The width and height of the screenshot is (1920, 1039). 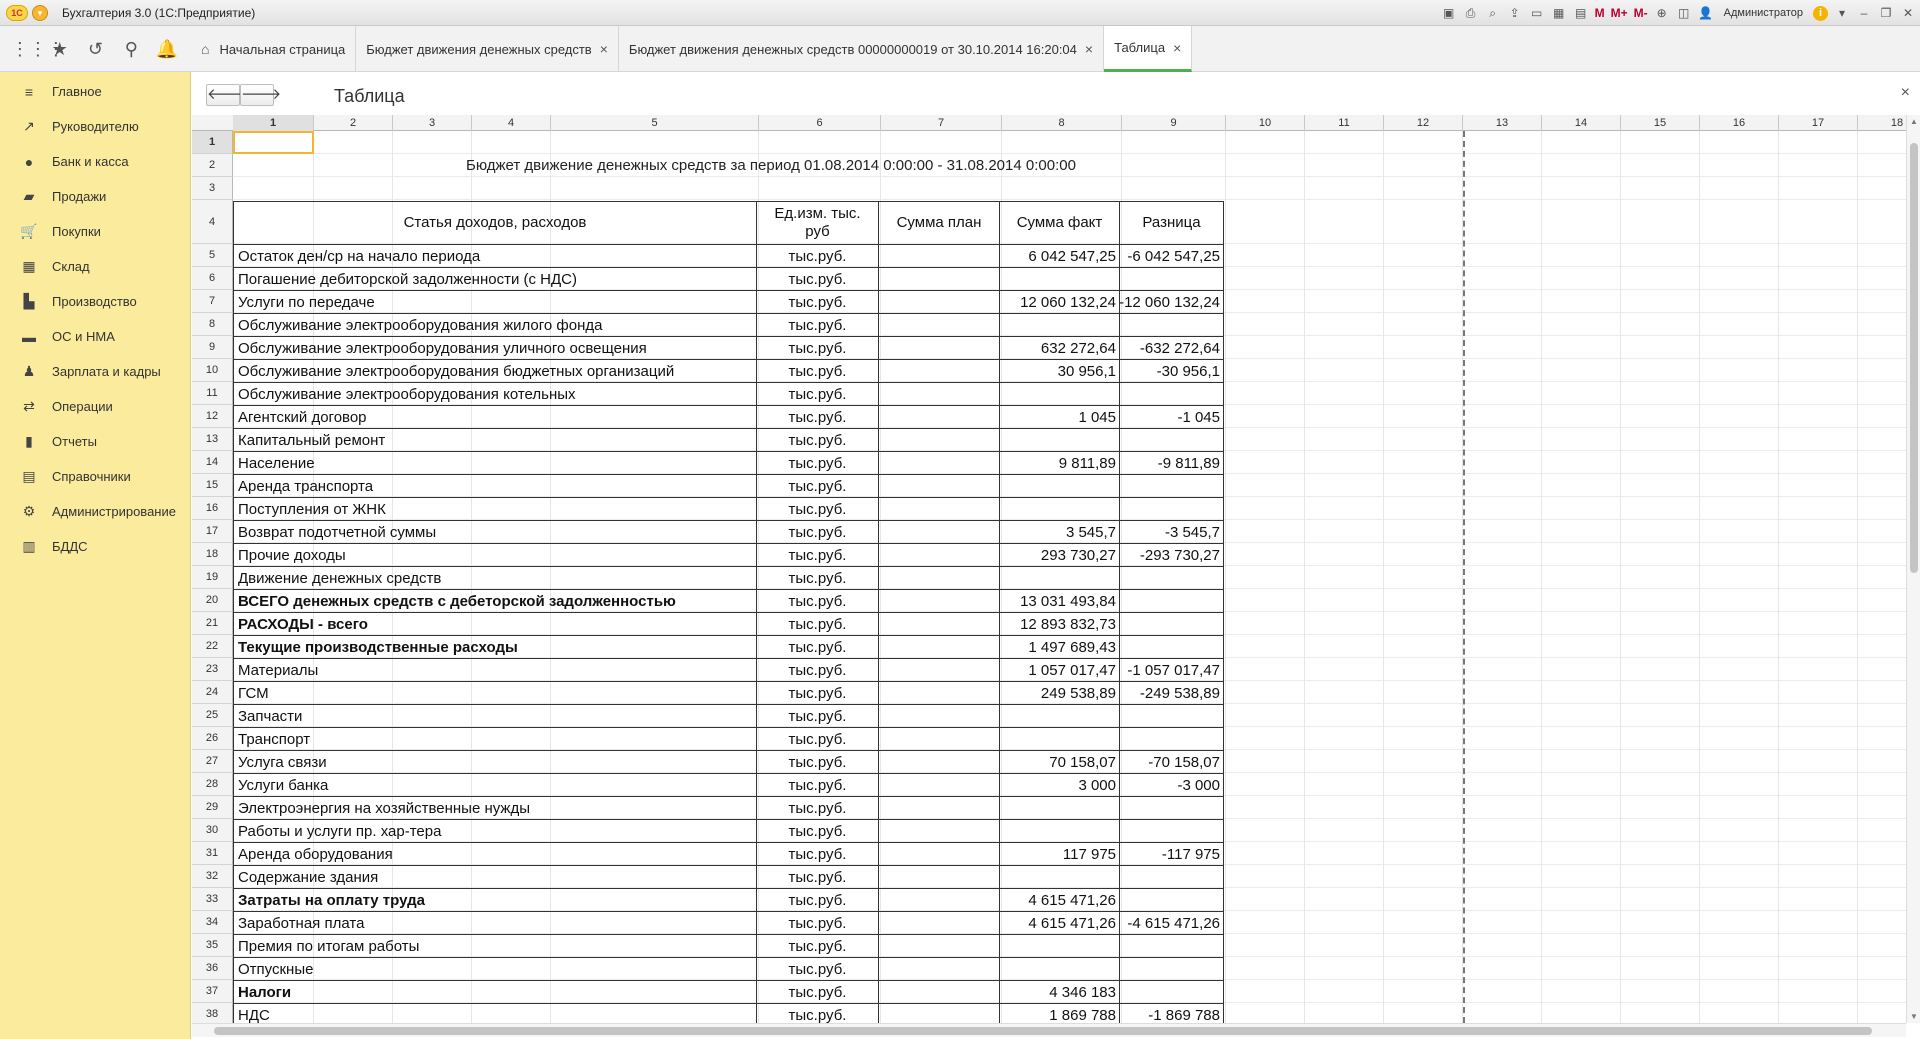 What do you see at coordinates (1265, 123) in the screenshot?
I see `column-header: 10` at bounding box center [1265, 123].